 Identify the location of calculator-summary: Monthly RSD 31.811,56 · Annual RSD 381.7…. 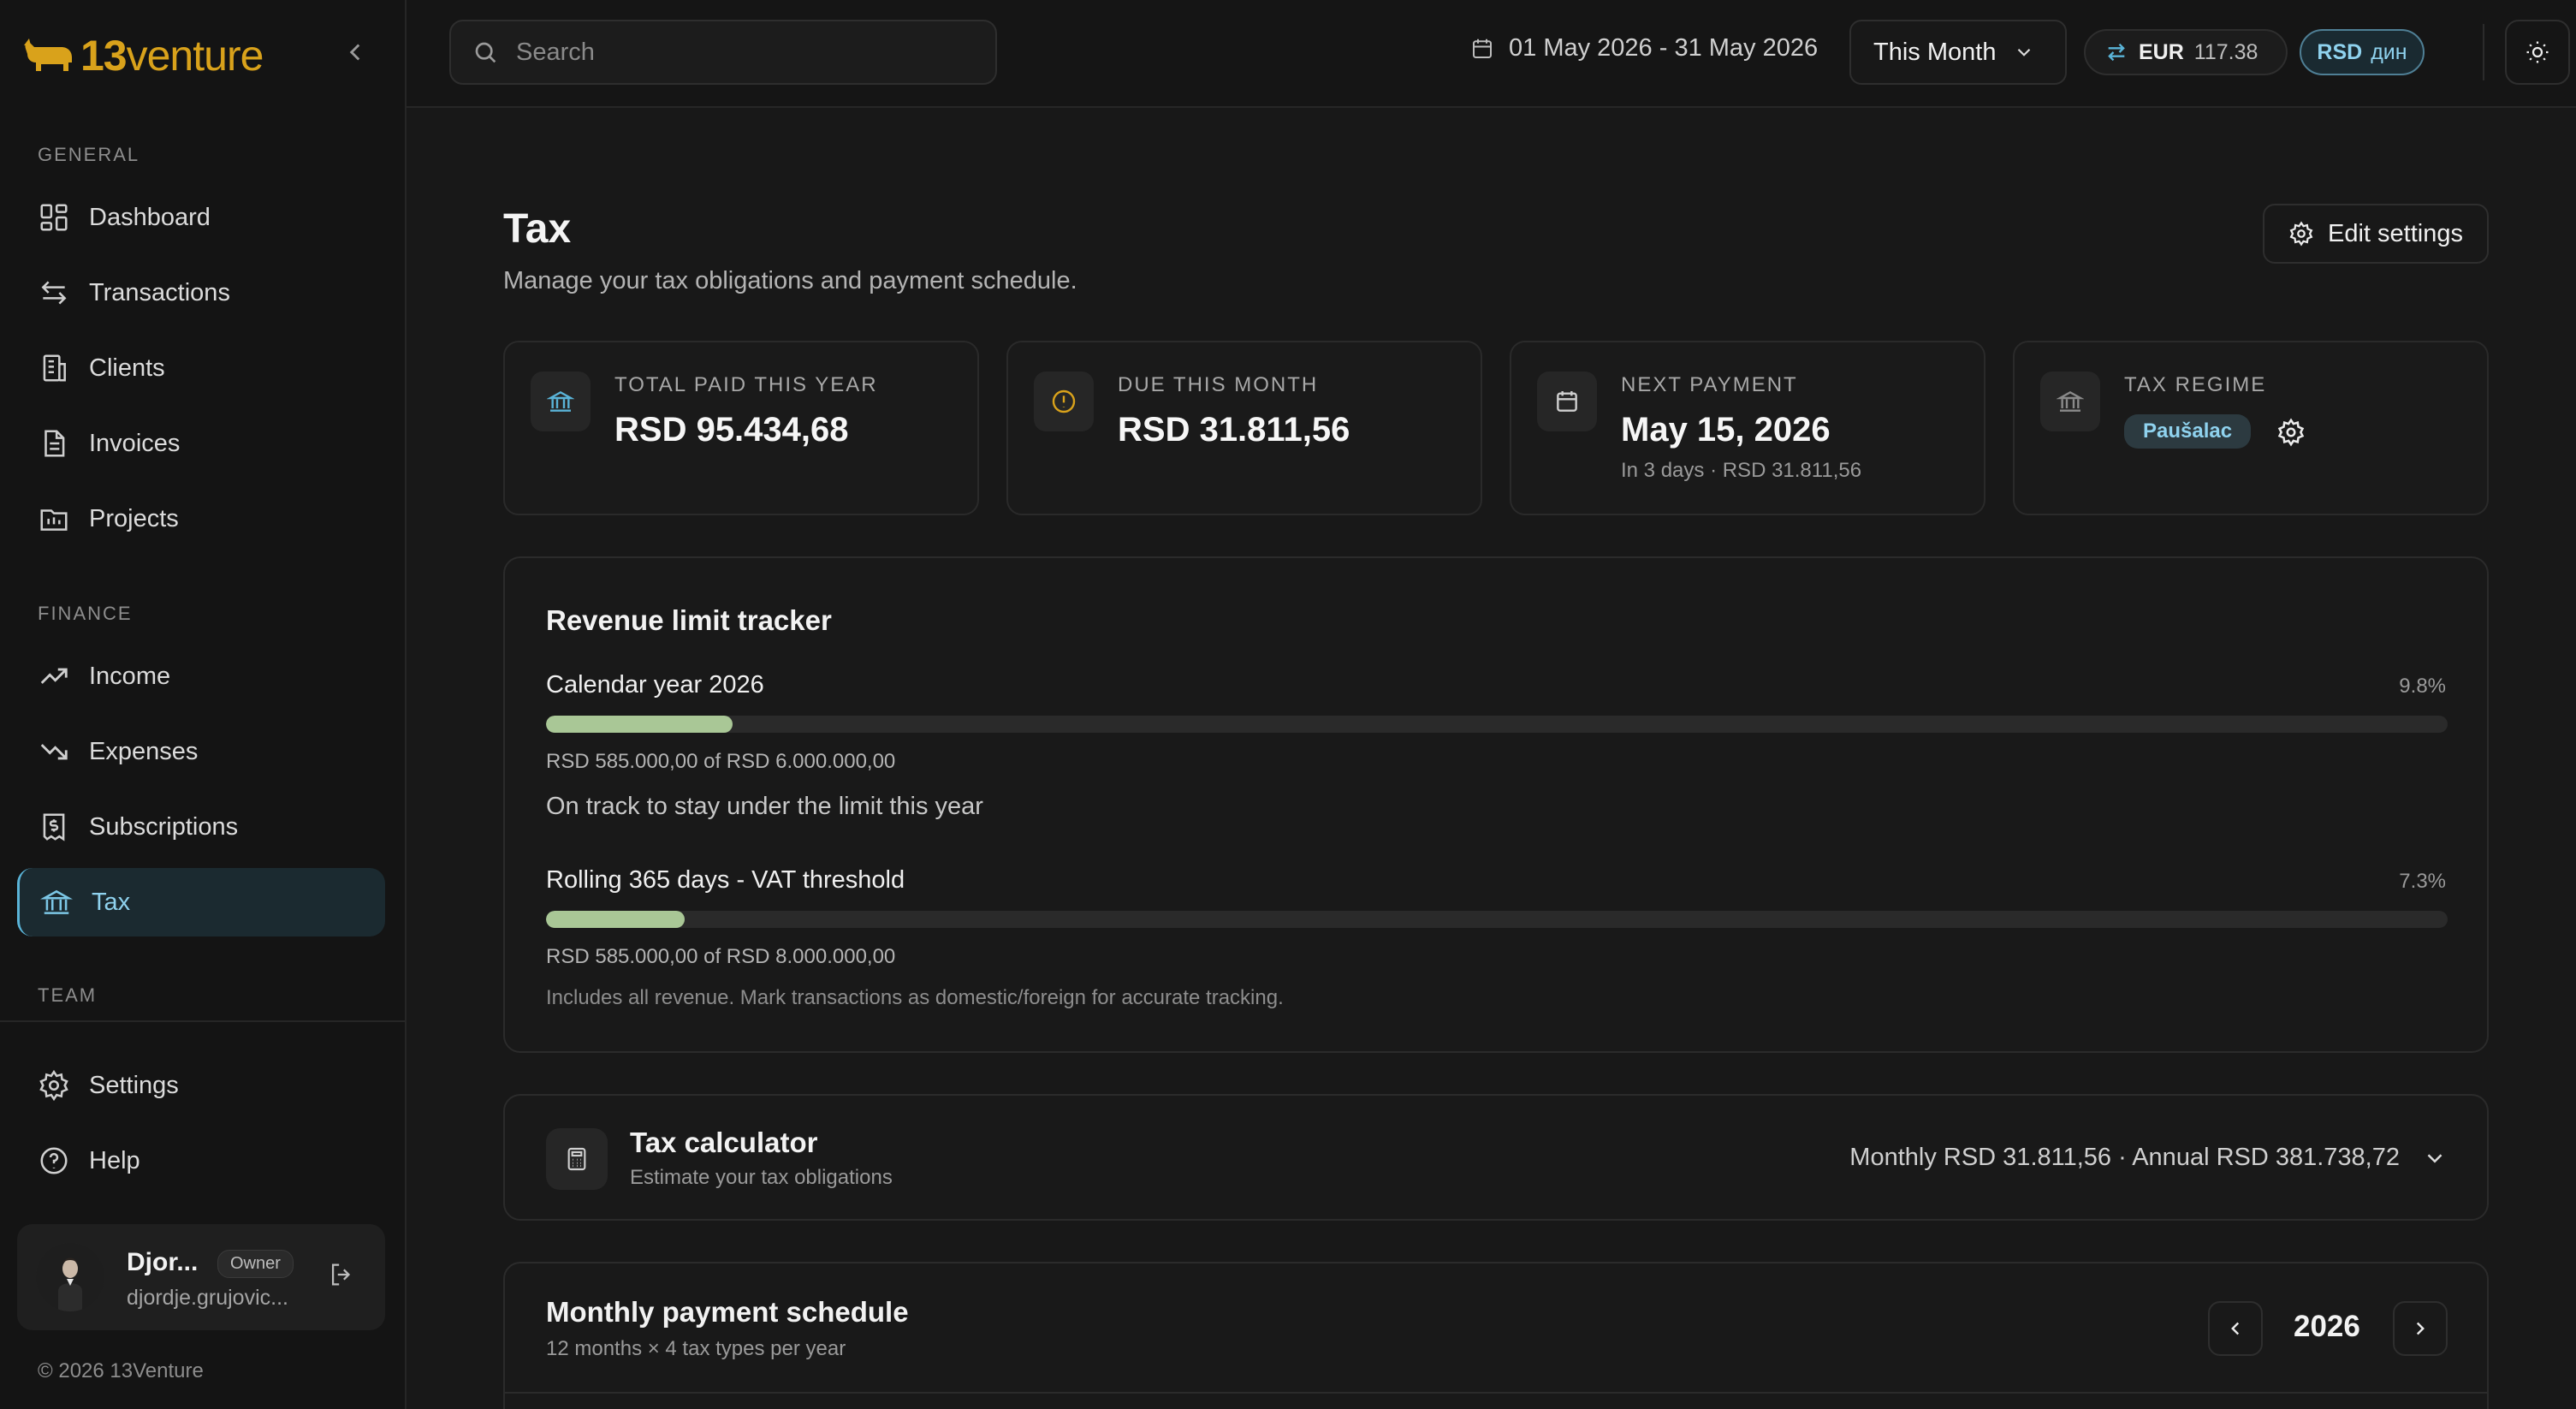
(2124, 1158).